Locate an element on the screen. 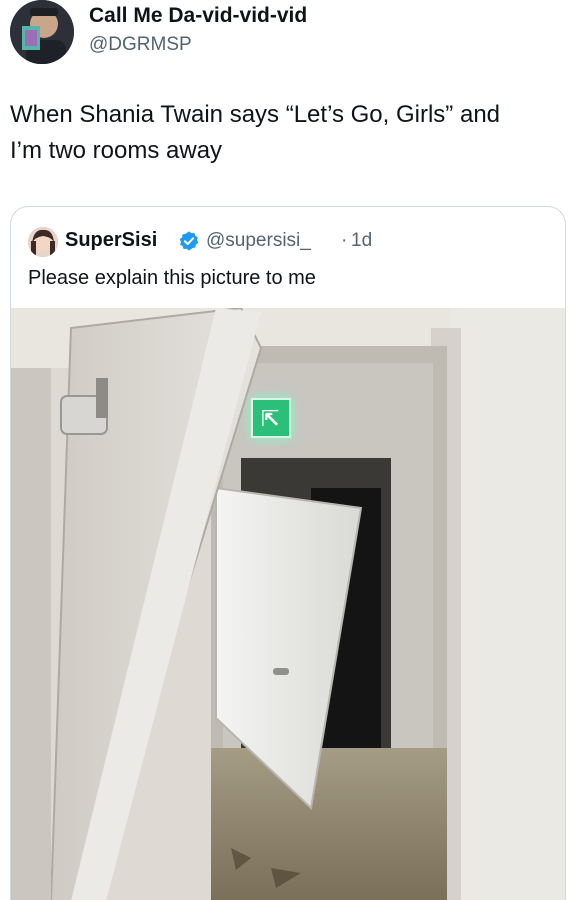 This screenshot has width=574, height=900. quoted-tweet-header: SuperSisi @supersisi_ · 1d is located at coordinates (288, 241).